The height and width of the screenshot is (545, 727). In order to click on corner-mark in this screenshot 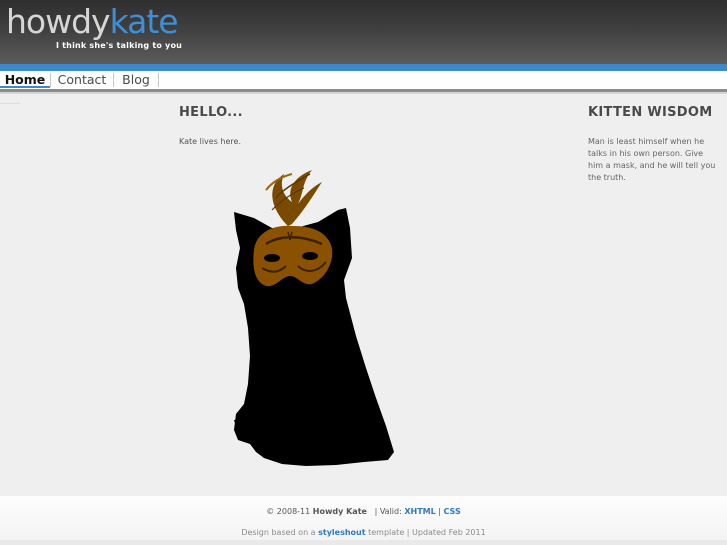, I will do `click(10, 103)`.